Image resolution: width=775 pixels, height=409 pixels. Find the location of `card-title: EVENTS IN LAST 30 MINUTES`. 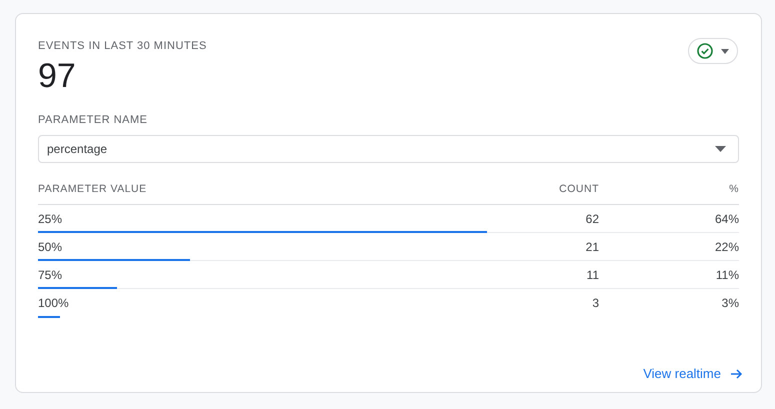

card-title: EVENTS IN LAST 30 MINUTES is located at coordinates (122, 46).